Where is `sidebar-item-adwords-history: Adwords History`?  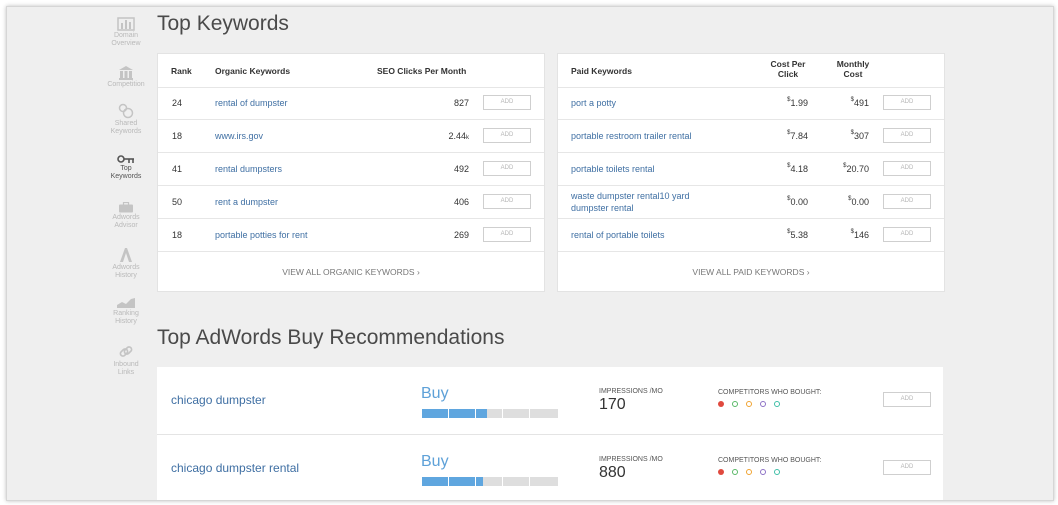
sidebar-item-adwords-history: Adwords History is located at coordinates (126, 263).